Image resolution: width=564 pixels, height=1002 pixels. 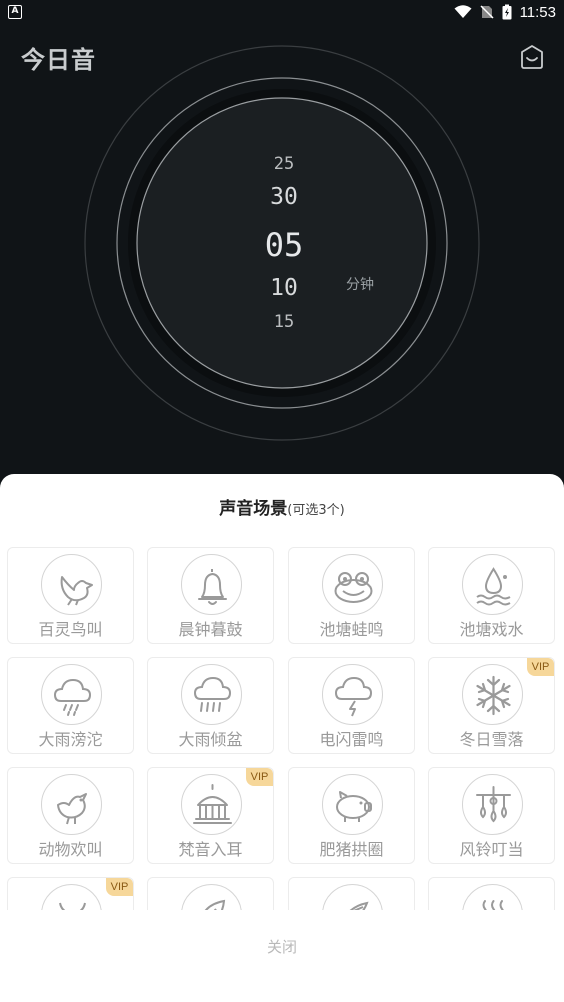 I want to click on scene-label: 动物欢叫, so click(x=70, y=849).